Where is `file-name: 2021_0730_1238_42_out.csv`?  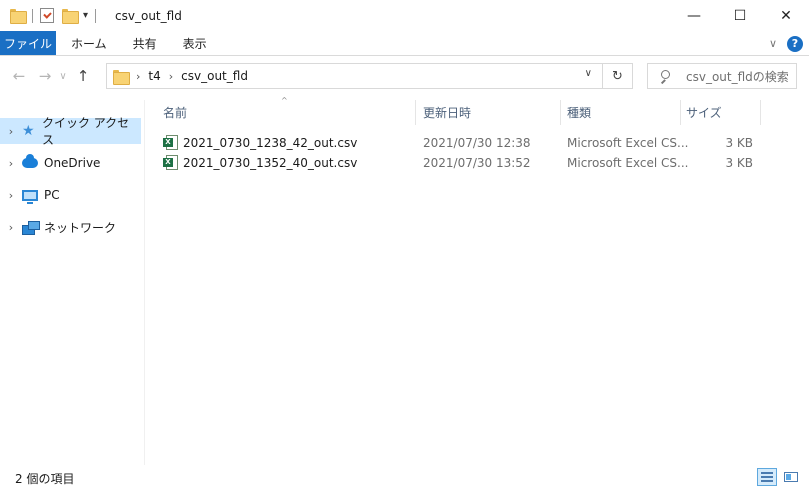 file-name: 2021_0730_1238_42_out.csv is located at coordinates (270, 143).